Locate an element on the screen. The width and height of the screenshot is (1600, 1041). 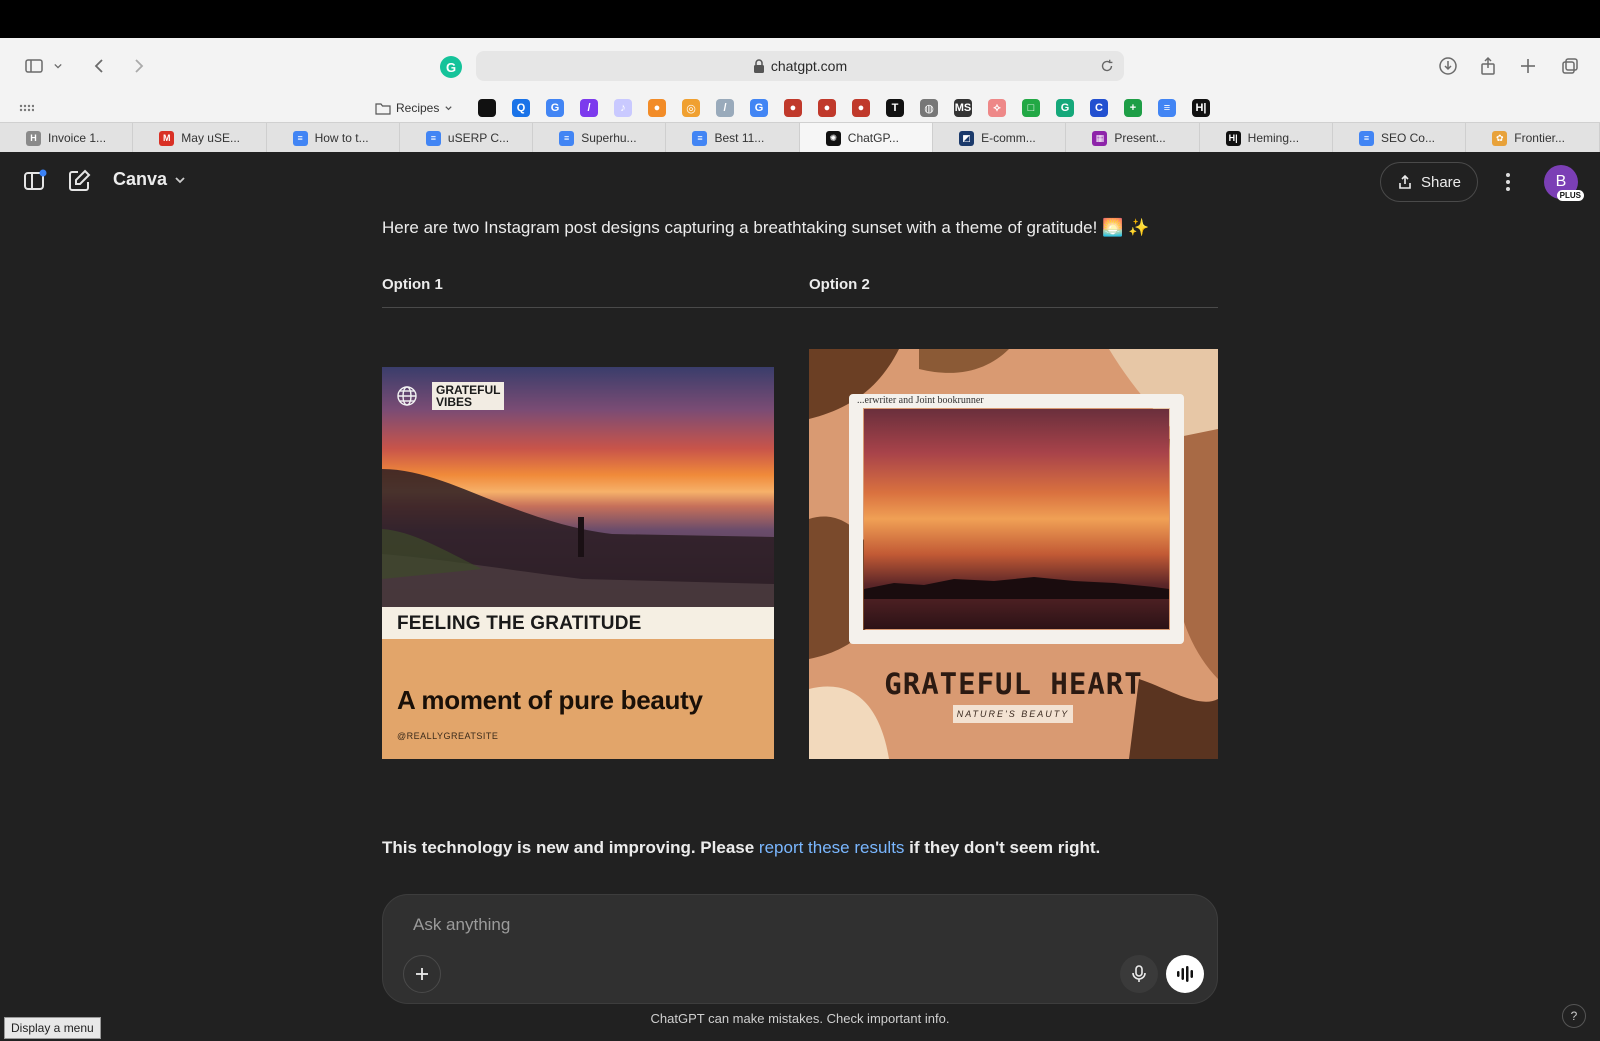
apps-grid-icon is located at coordinates (26, 108).